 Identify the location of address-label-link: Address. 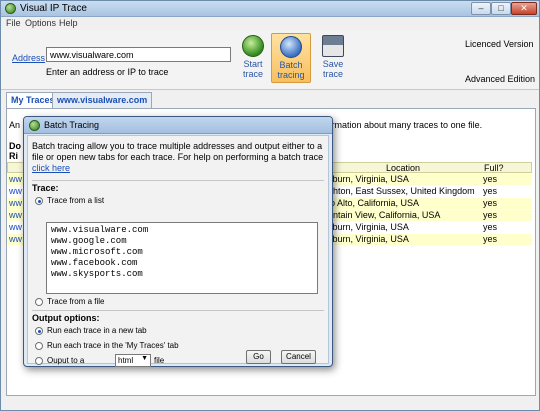
(28, 58).